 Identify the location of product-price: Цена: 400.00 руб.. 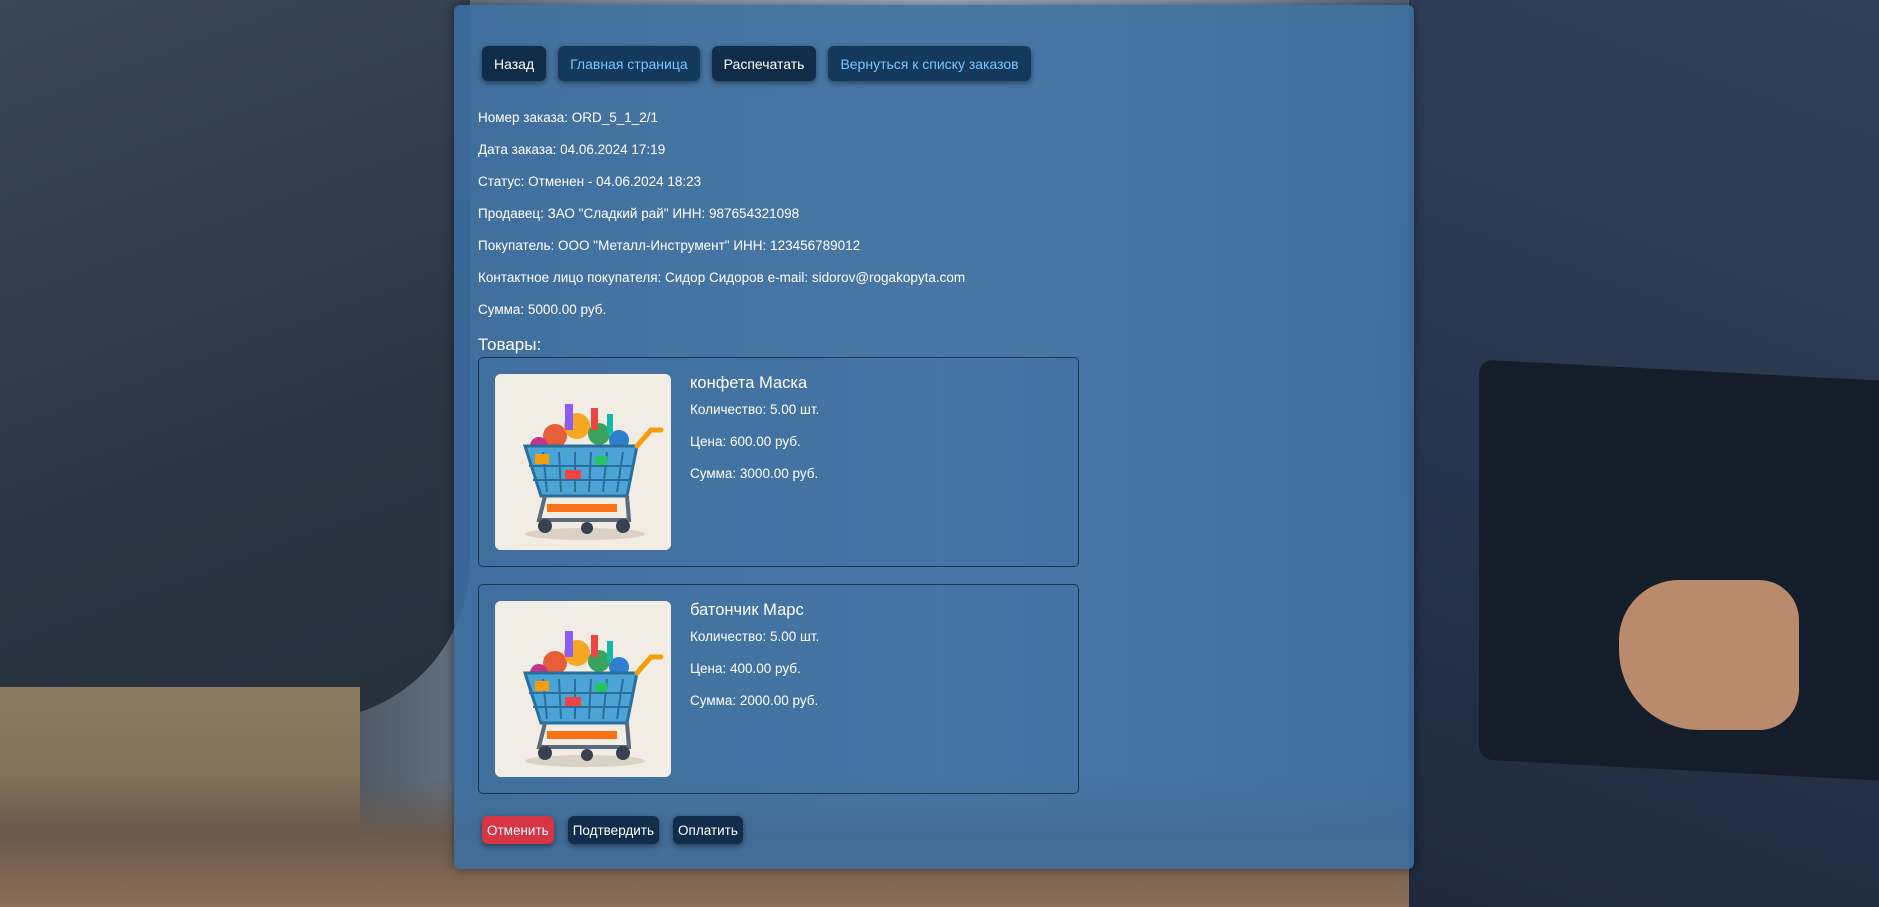
(745, 668).